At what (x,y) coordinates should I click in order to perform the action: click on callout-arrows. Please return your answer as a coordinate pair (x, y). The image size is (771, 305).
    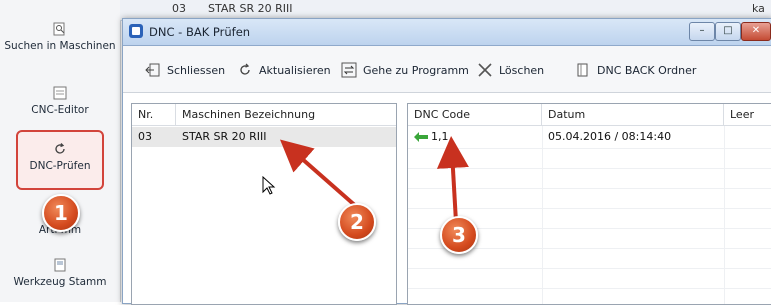
    Looking at the image, I should click on (374, 179).